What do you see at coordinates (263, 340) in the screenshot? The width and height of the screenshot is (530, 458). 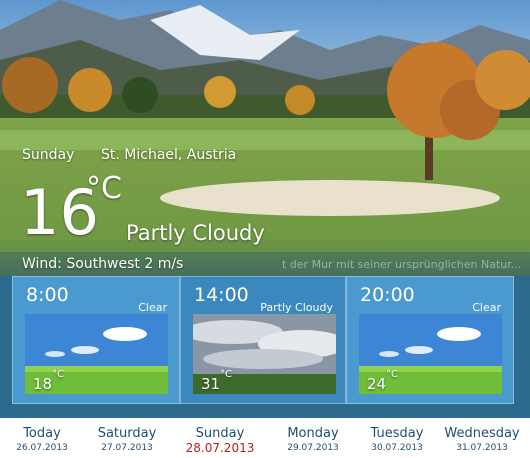 I see `forecast-slot-afternoon: 14:00 Partly Cloudy 31 °C` at bounding box center [263, 340].